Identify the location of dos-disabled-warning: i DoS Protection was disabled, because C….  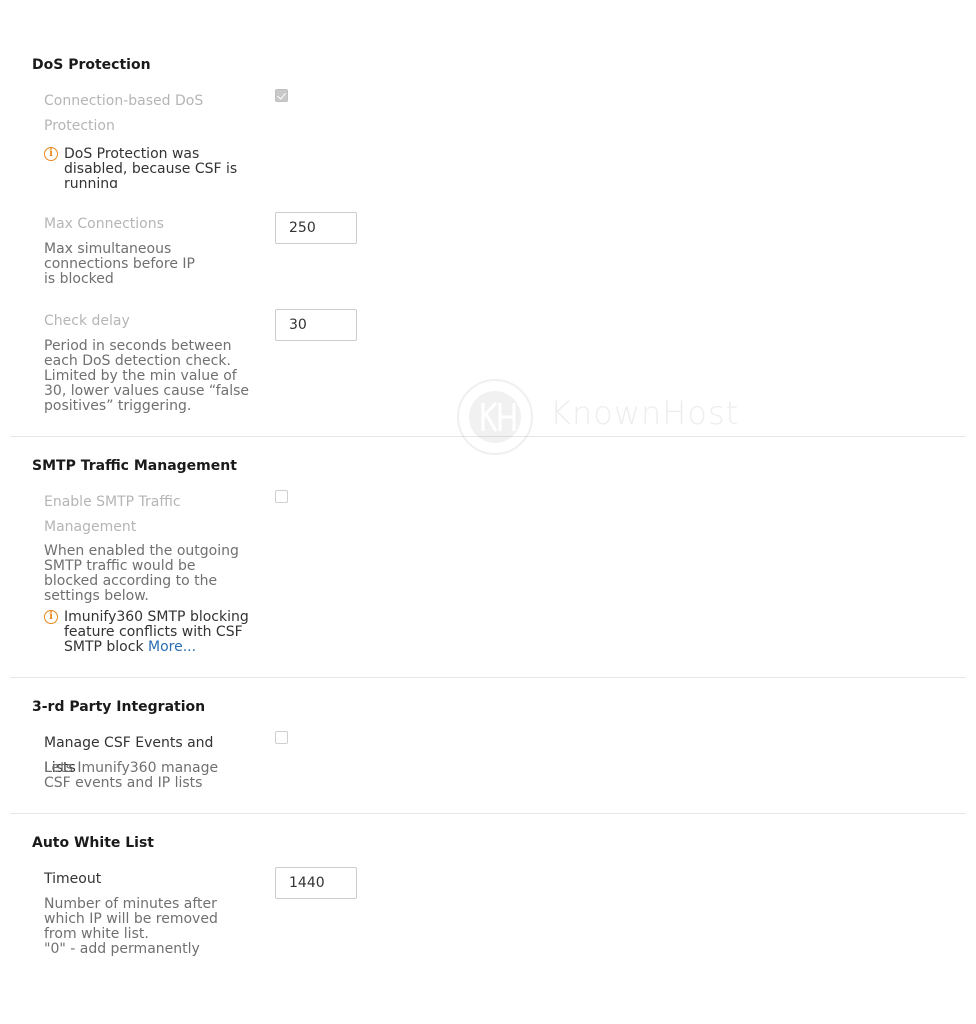
(149, 167).